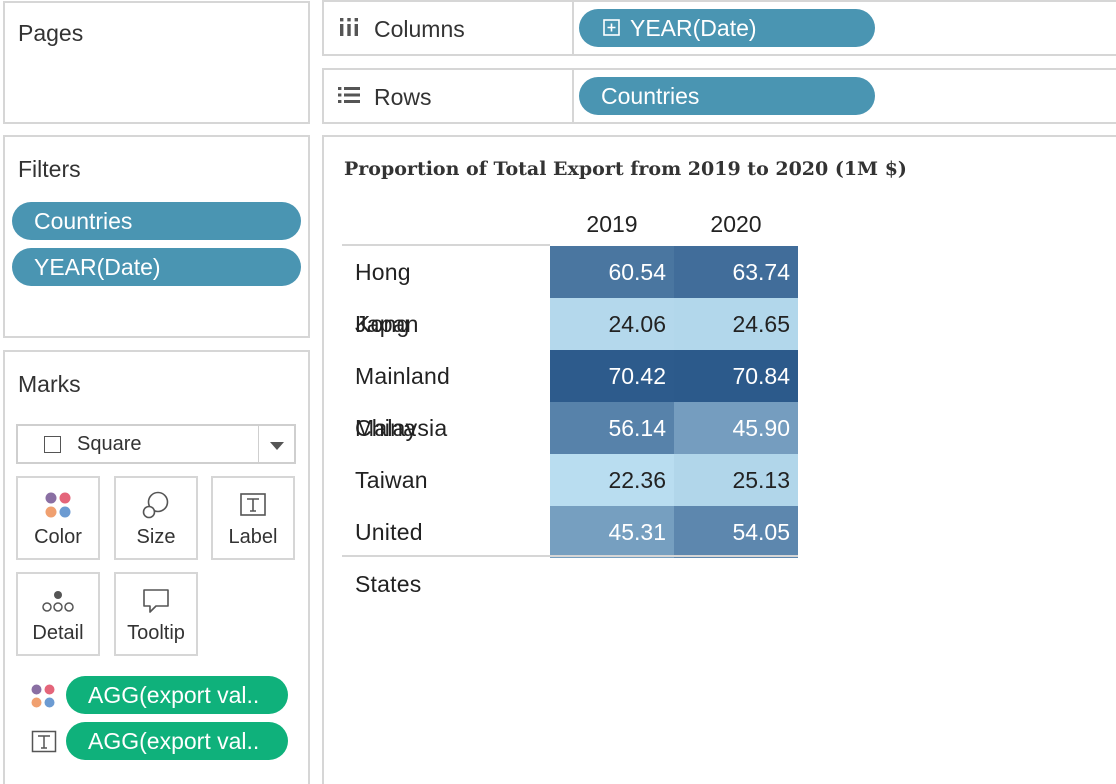 The image size is (1116, 784). What do you see at coordinates (612, 224) in the screenshot?
I see `column-header-2019: 2019` at bounding box center [612, 224].